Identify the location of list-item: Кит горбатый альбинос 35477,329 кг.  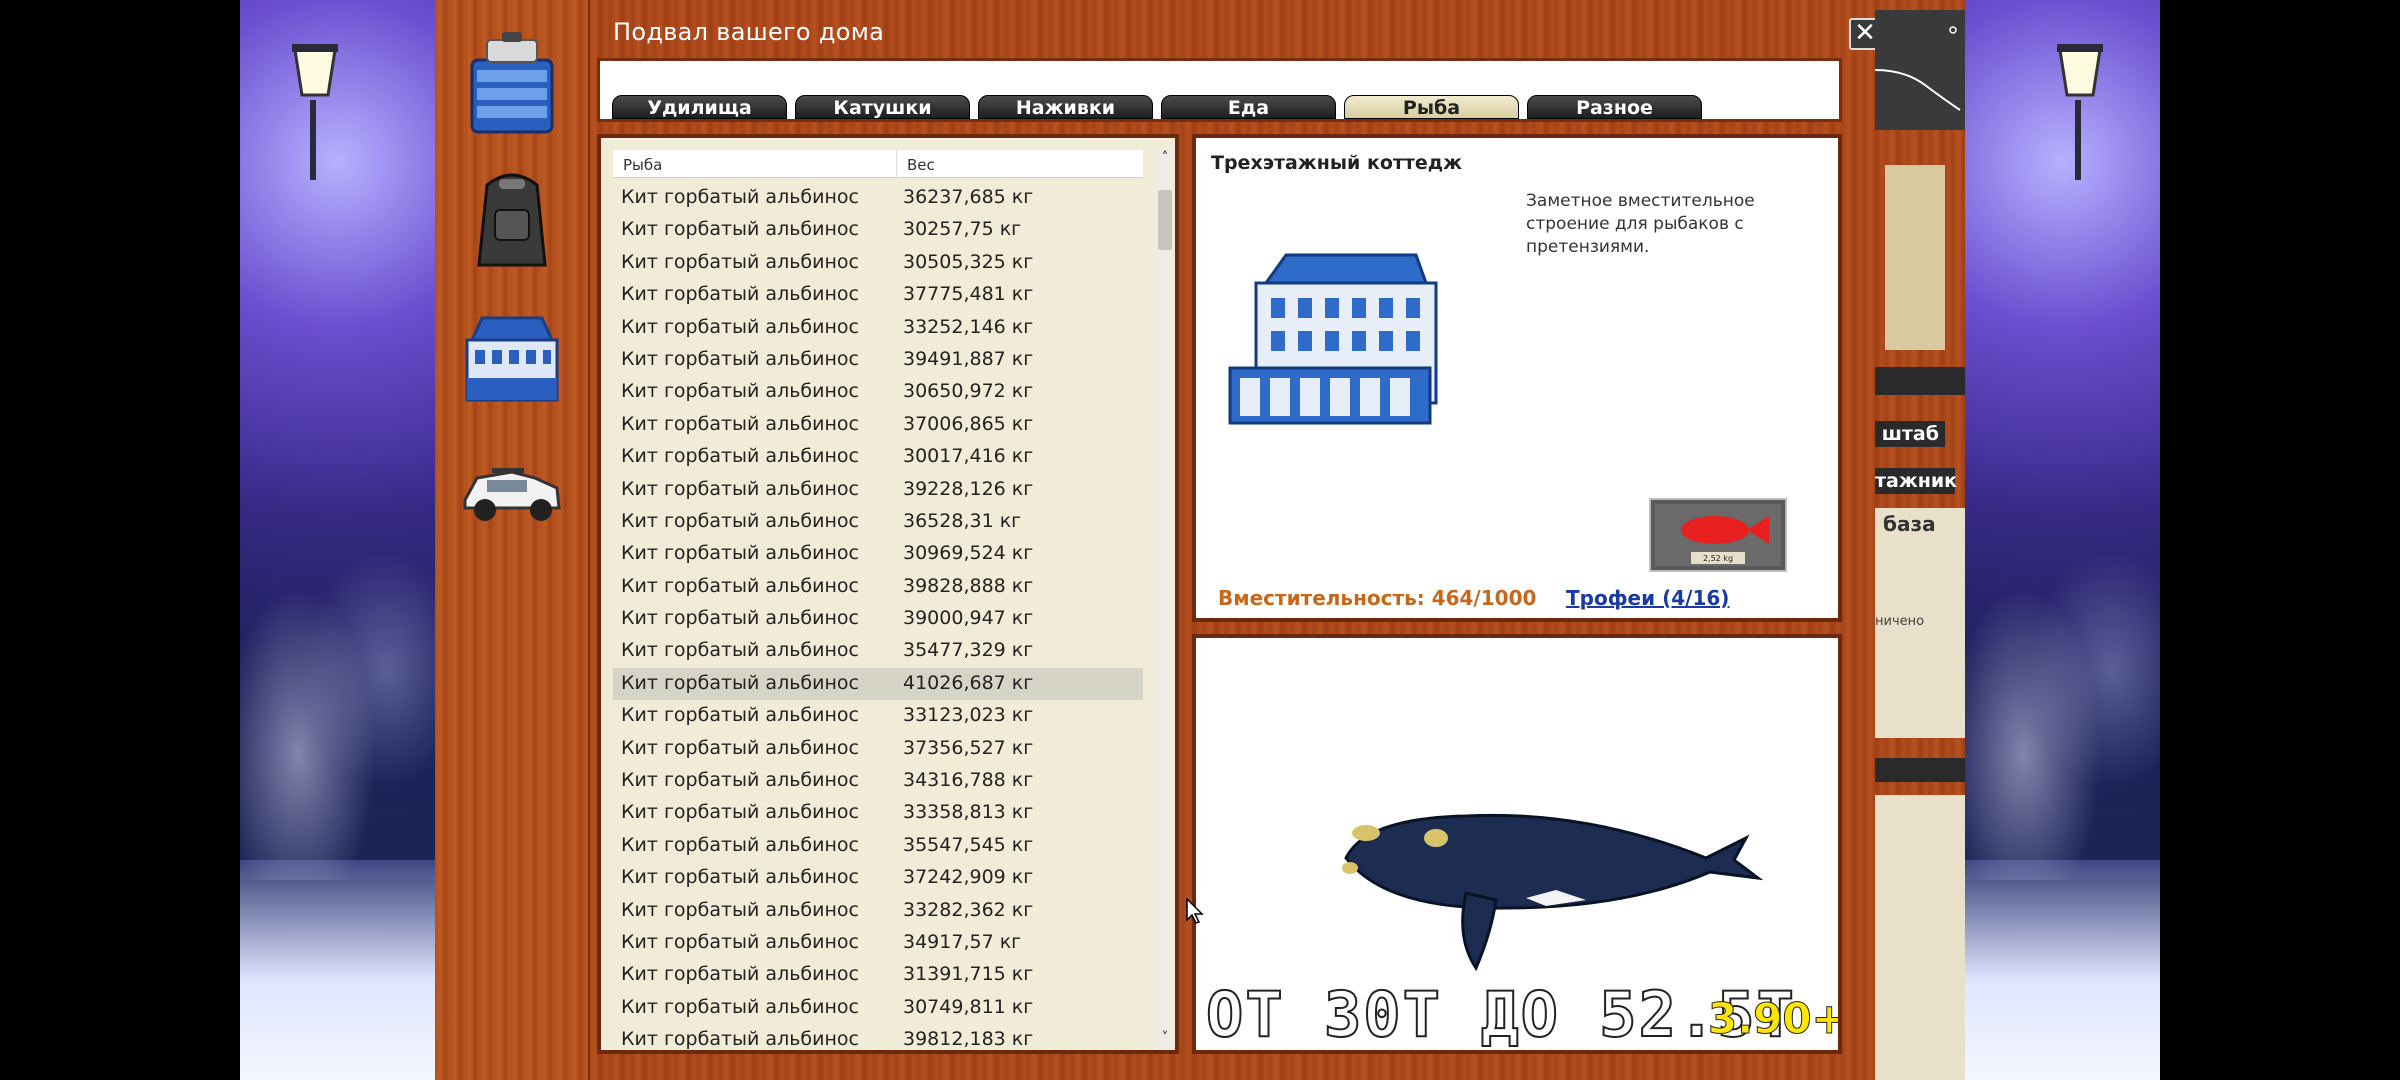
(878, 651).